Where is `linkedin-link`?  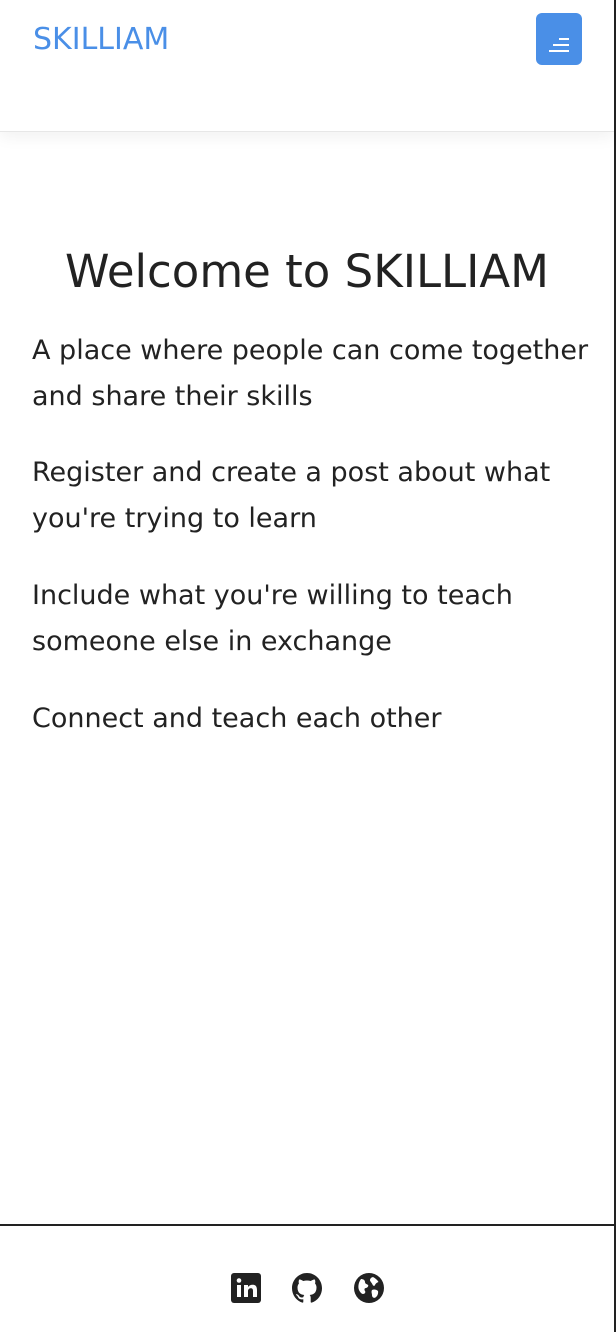 linkedin-link is located at coordinates (246, 1288).